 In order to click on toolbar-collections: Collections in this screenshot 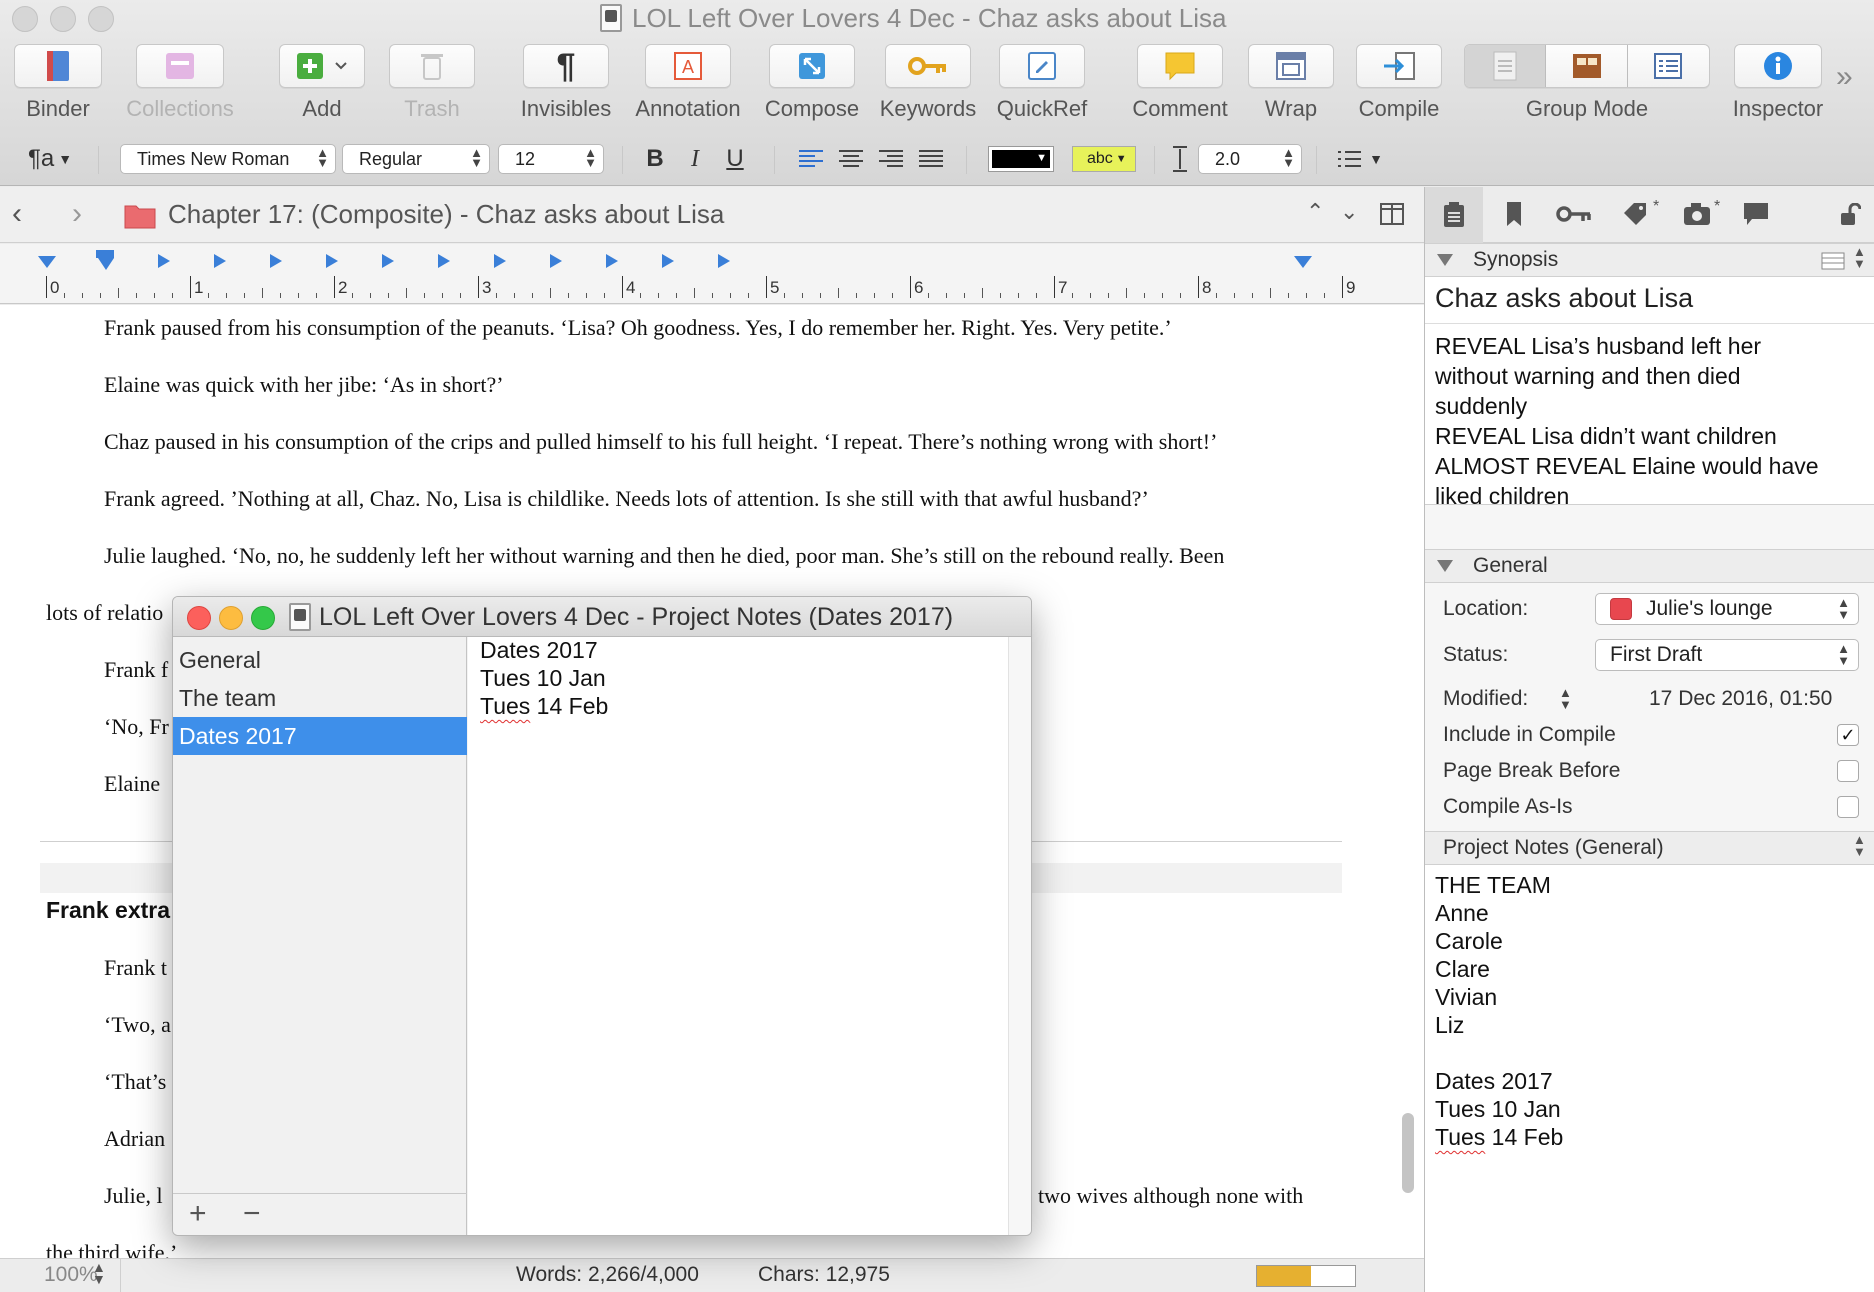, I will do `click(180, 83)`.